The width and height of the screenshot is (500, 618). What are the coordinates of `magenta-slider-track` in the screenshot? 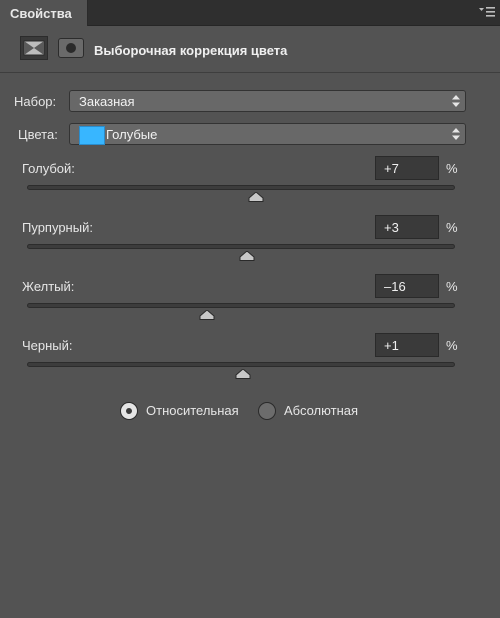 It's located at (241, 246).